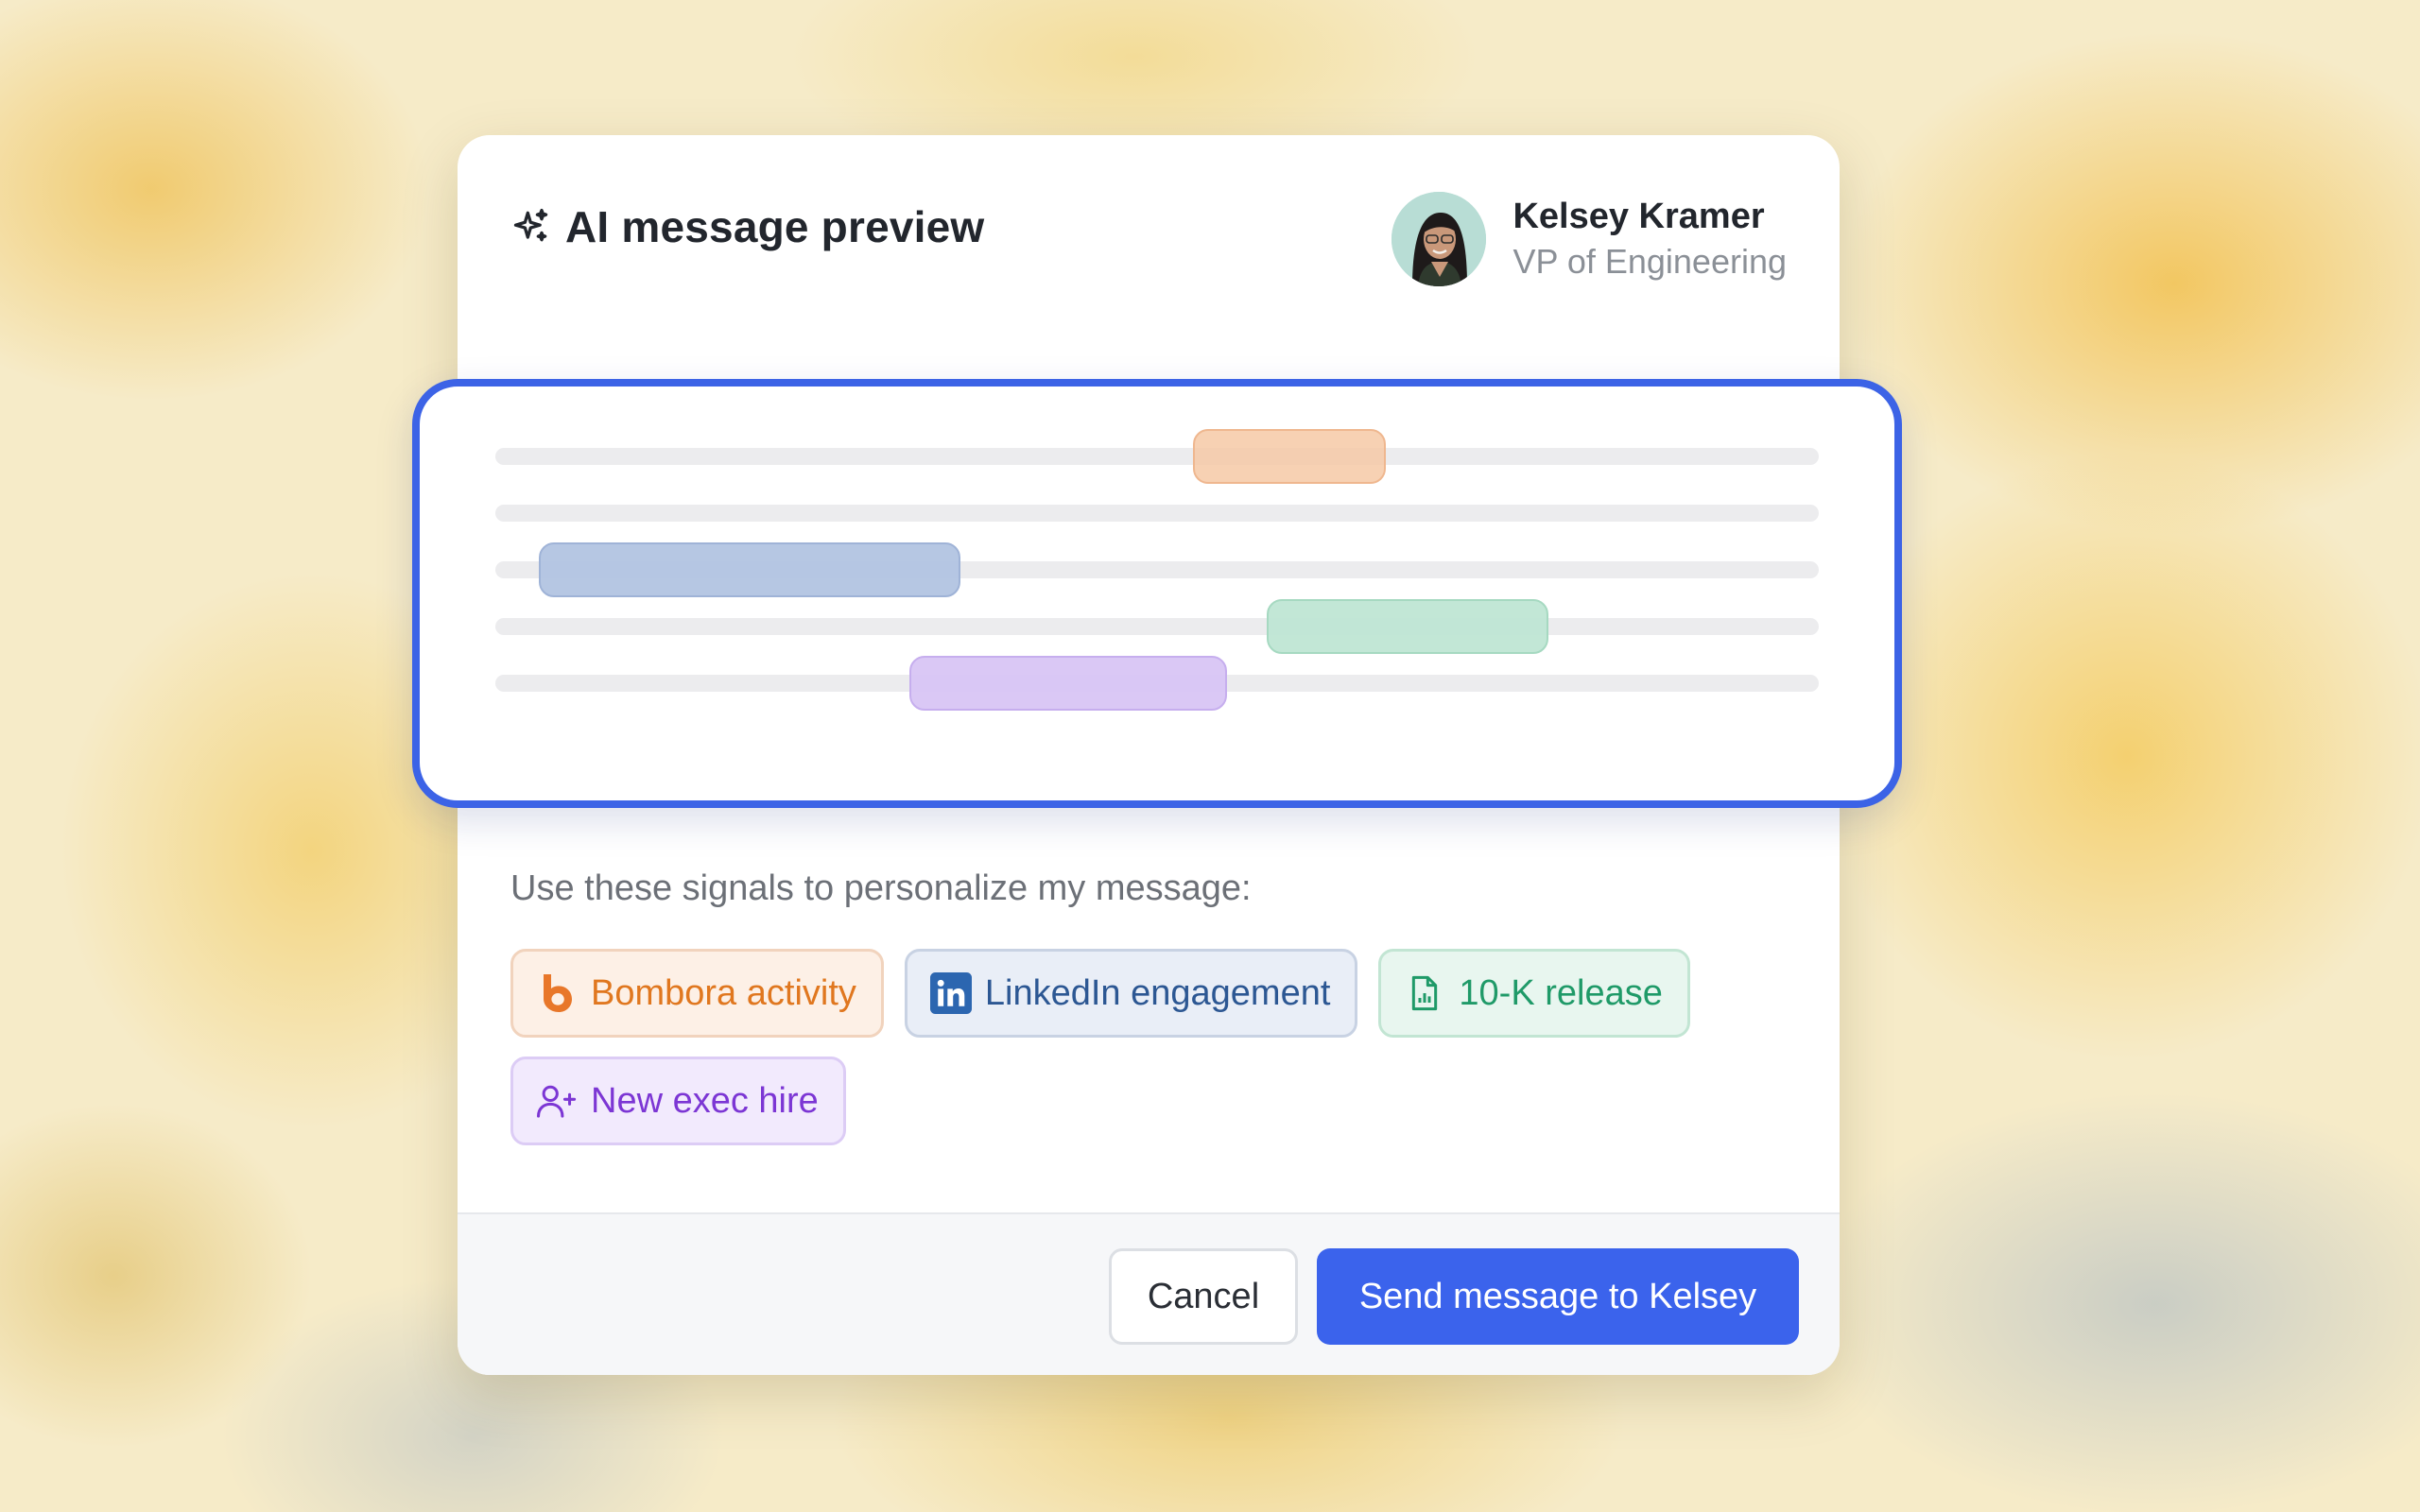 The height and width of the screenshot is (1512, 2420). I want to click on signal-chip-bombora: Bombora activity, so click(697, 993).